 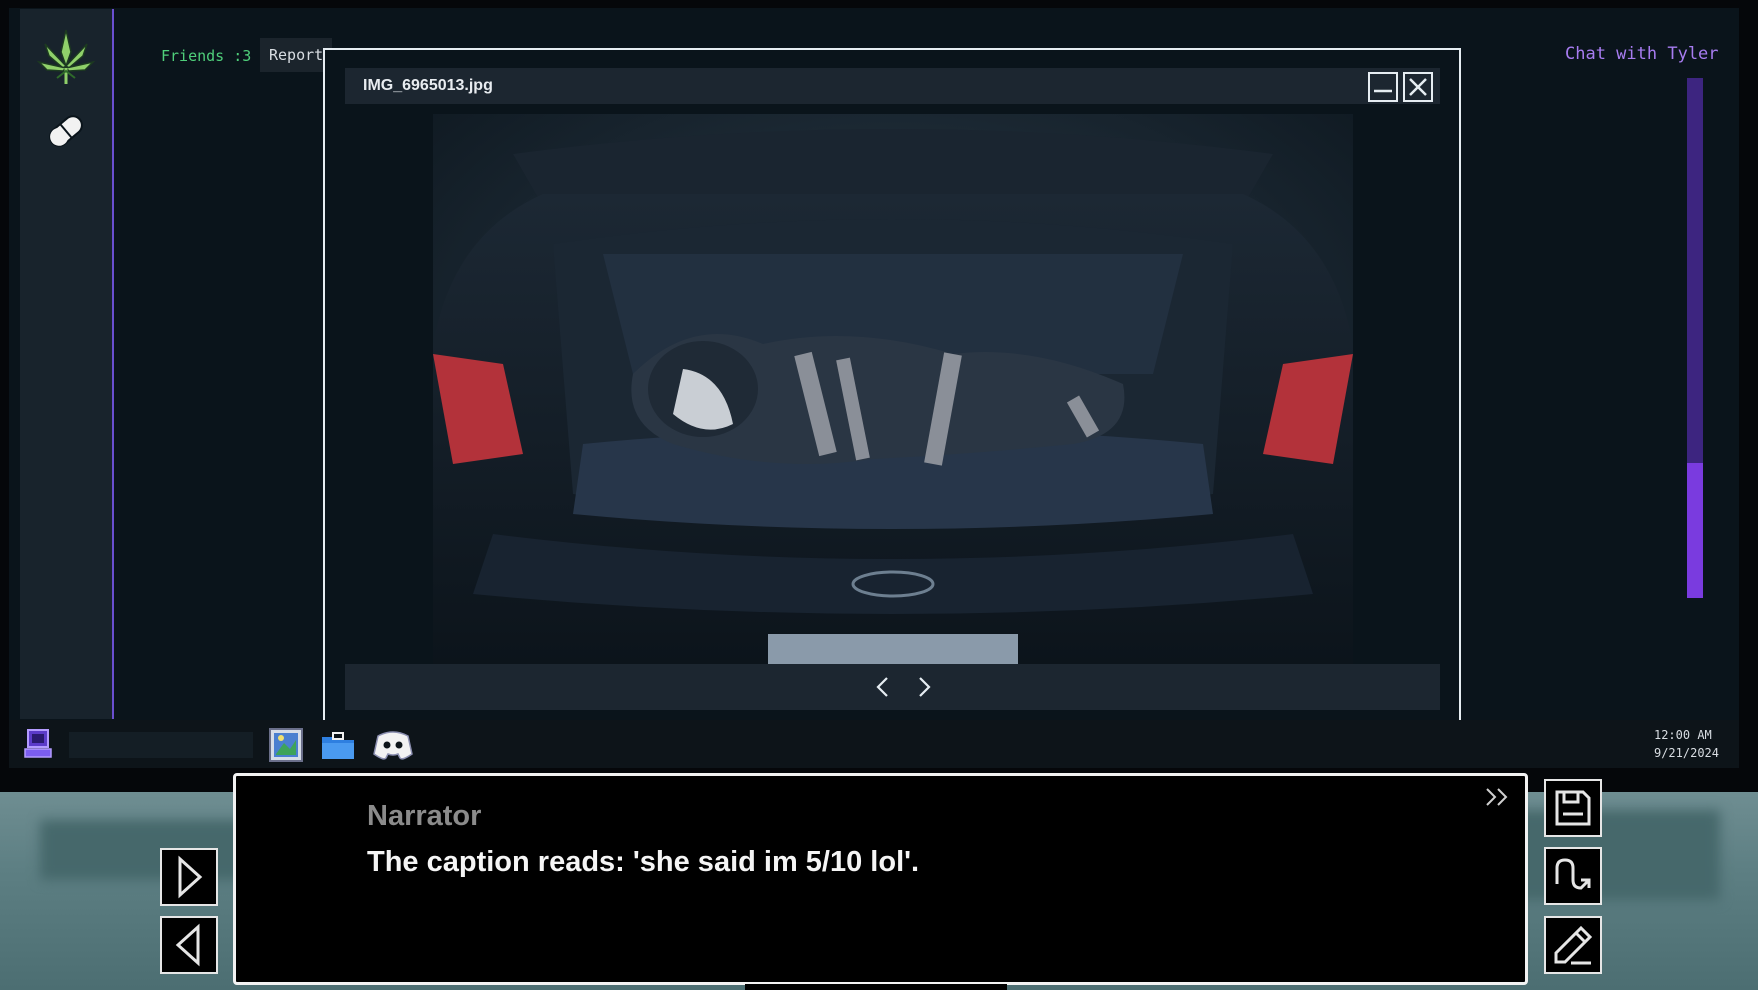 I want to click on minimize-button, so click(x=1383, y=87).